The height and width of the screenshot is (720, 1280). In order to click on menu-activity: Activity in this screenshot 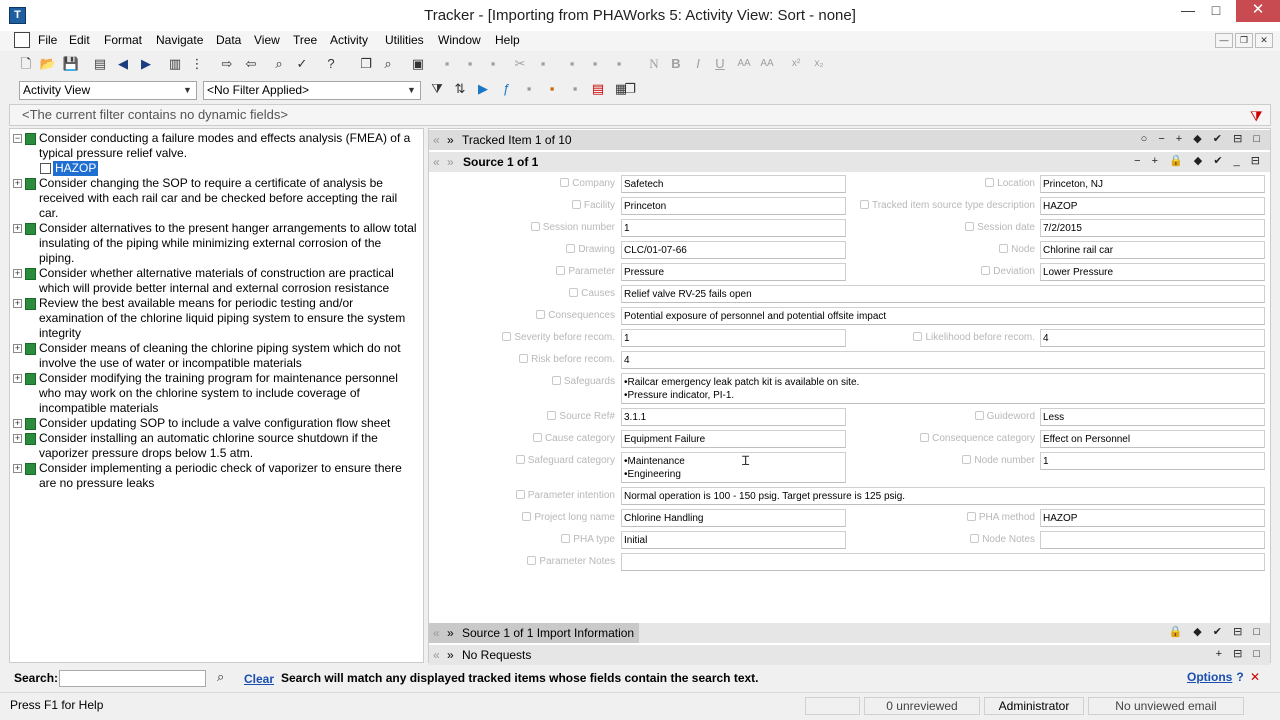, I will do `click(349, 40)`.